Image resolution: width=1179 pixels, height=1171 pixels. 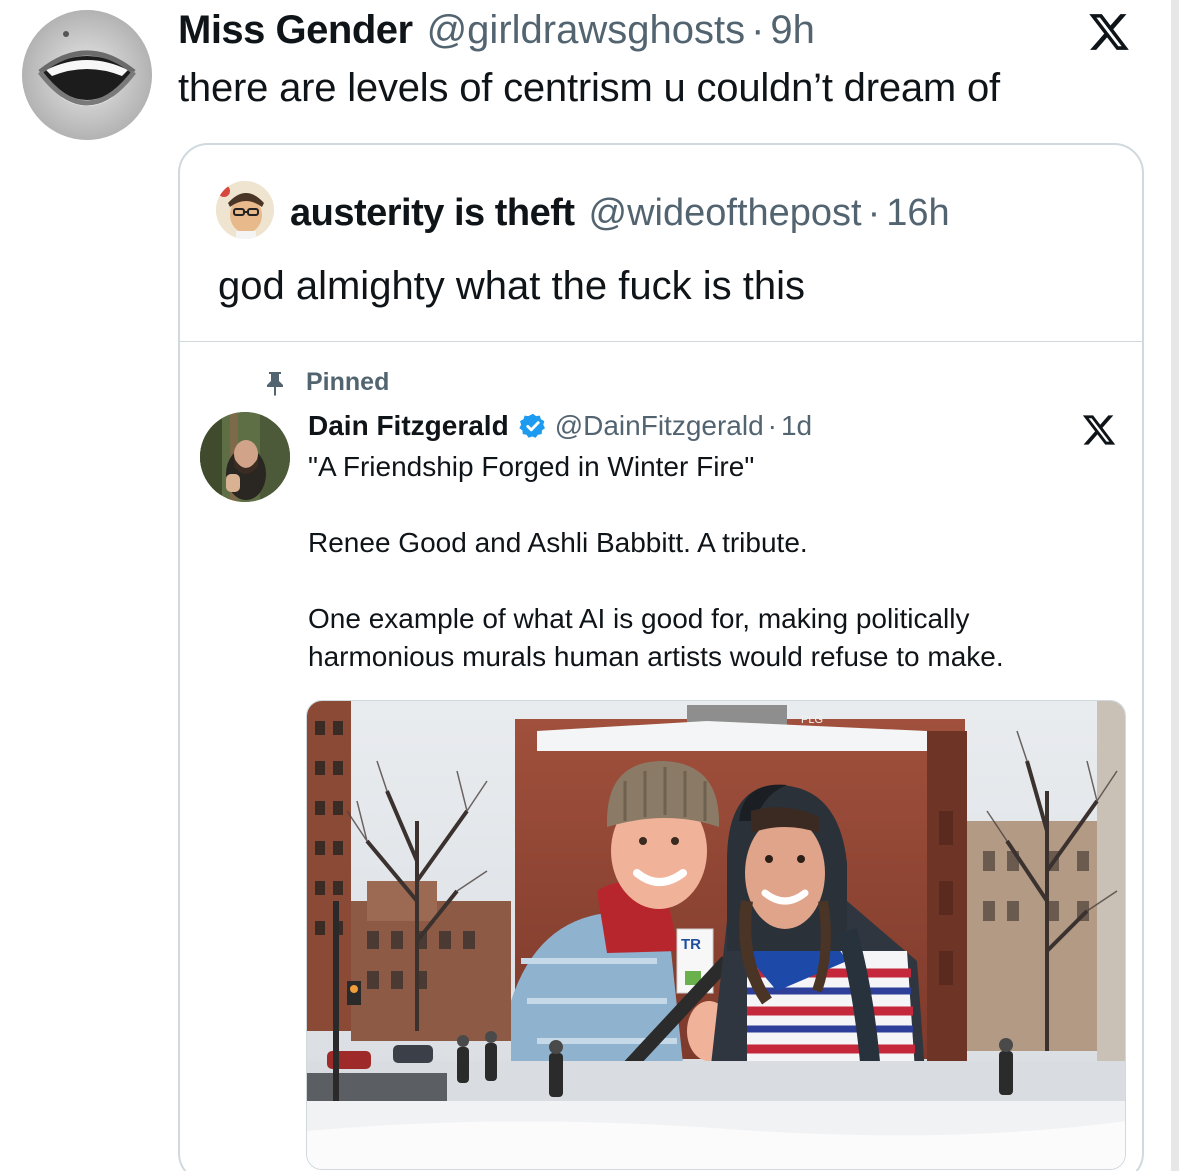 What do you see at coordinates (432, 213) in the screenshot?
I see `display-name: austerity is theft` at bounding box center [432, 213].